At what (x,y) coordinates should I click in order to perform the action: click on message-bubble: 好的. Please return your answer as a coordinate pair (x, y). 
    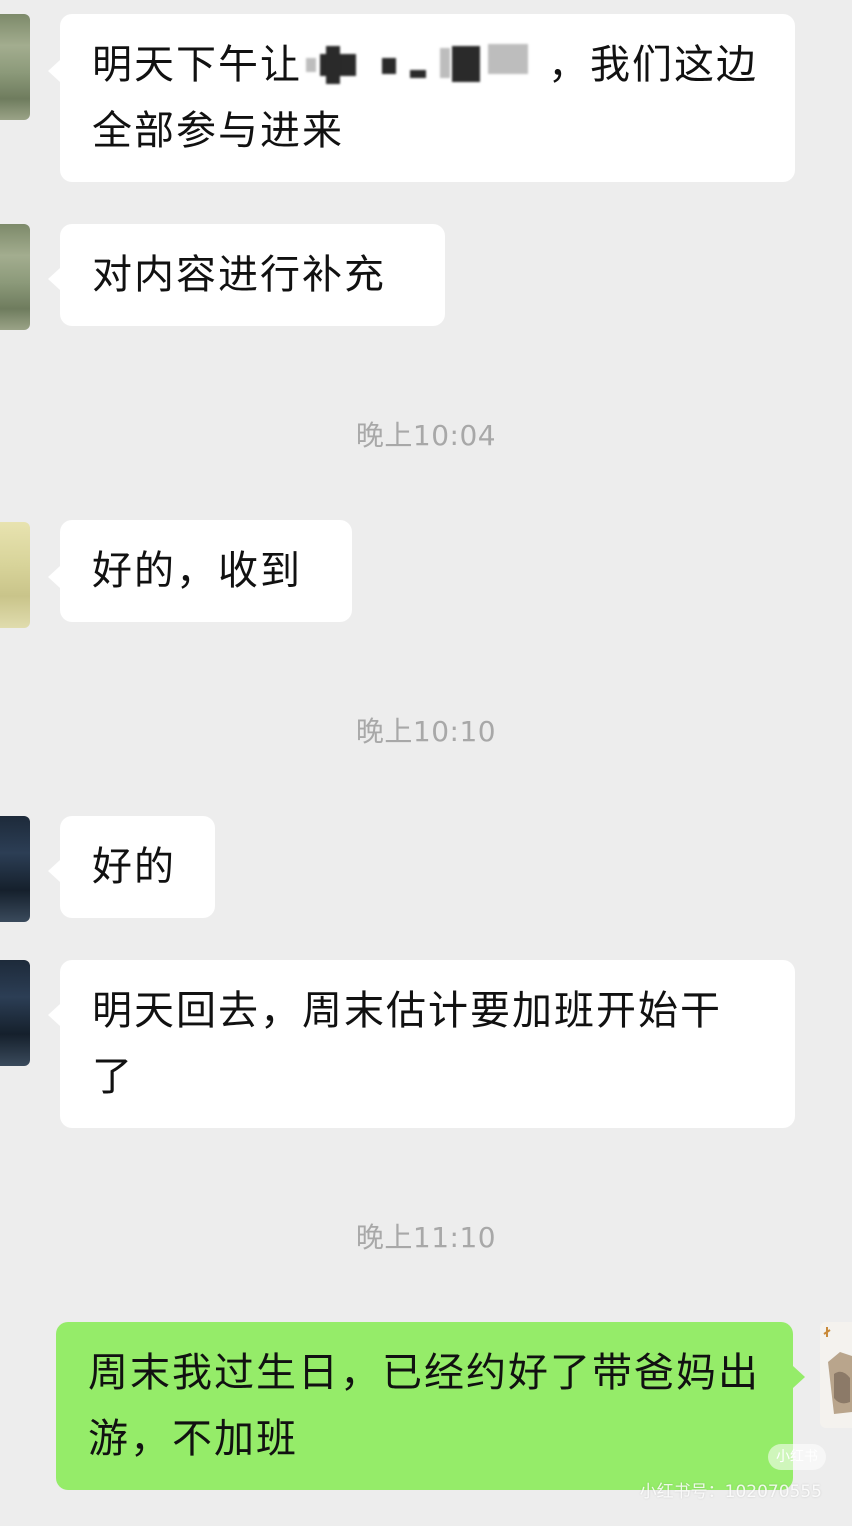
    Looking at the image, I should click on (137, 867).